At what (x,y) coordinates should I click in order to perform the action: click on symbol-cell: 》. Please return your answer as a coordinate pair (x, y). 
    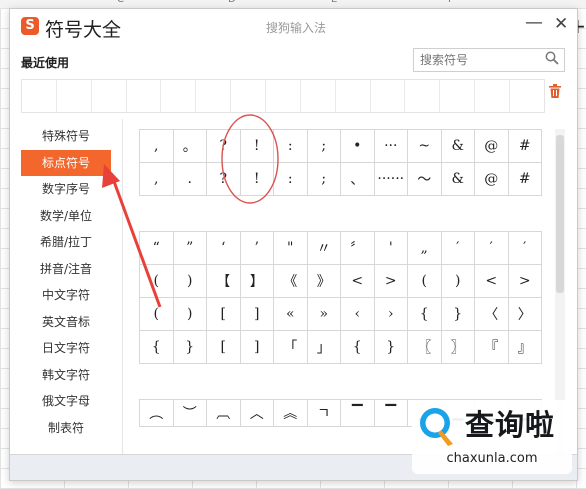
    Looking at the image, I should click on (323, 281).